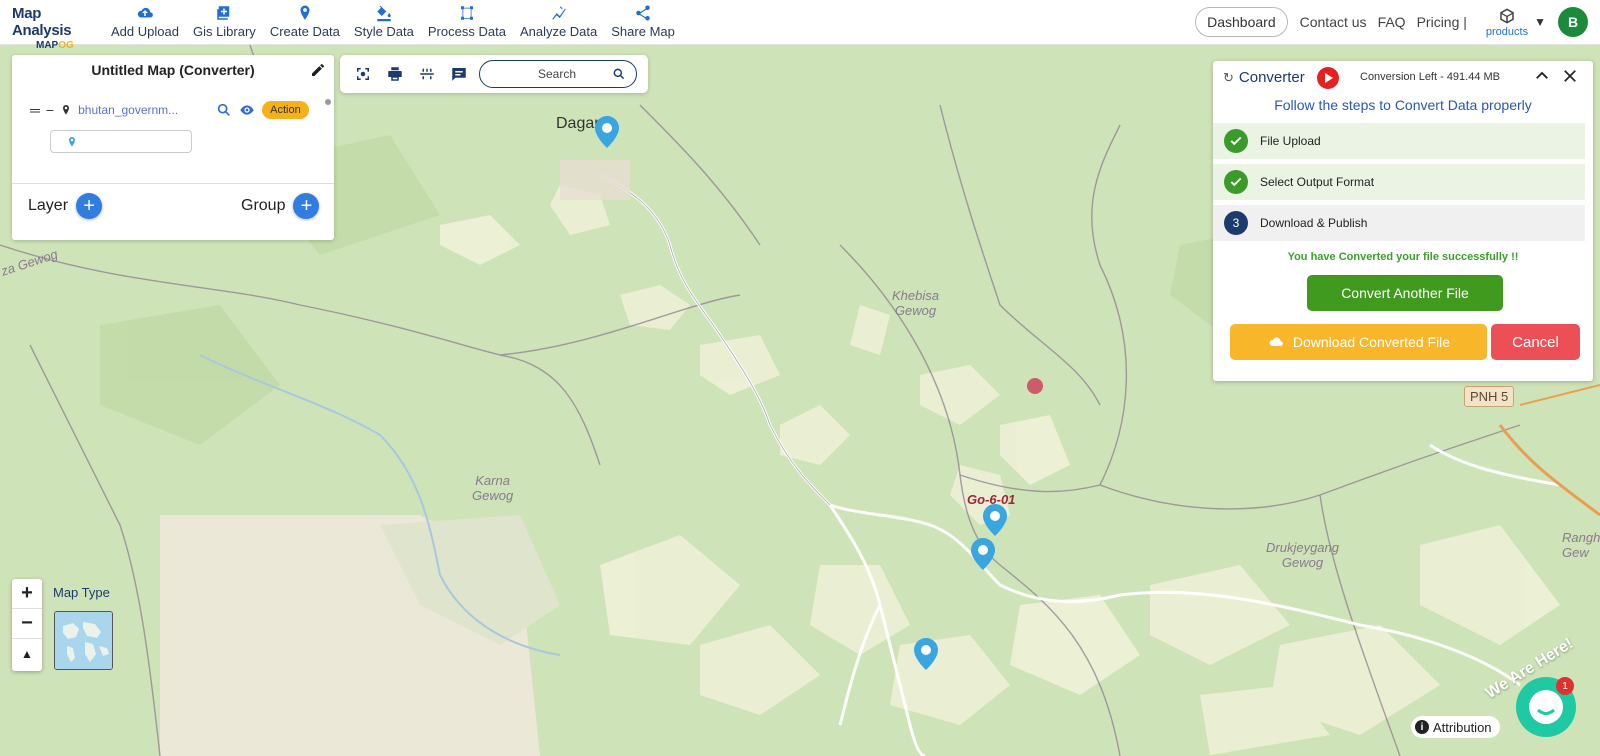  What do you see at coordinates (643, 21) in the screenshot?
I see `nav-share-map: Share Map` at bounding box center [643, 21].